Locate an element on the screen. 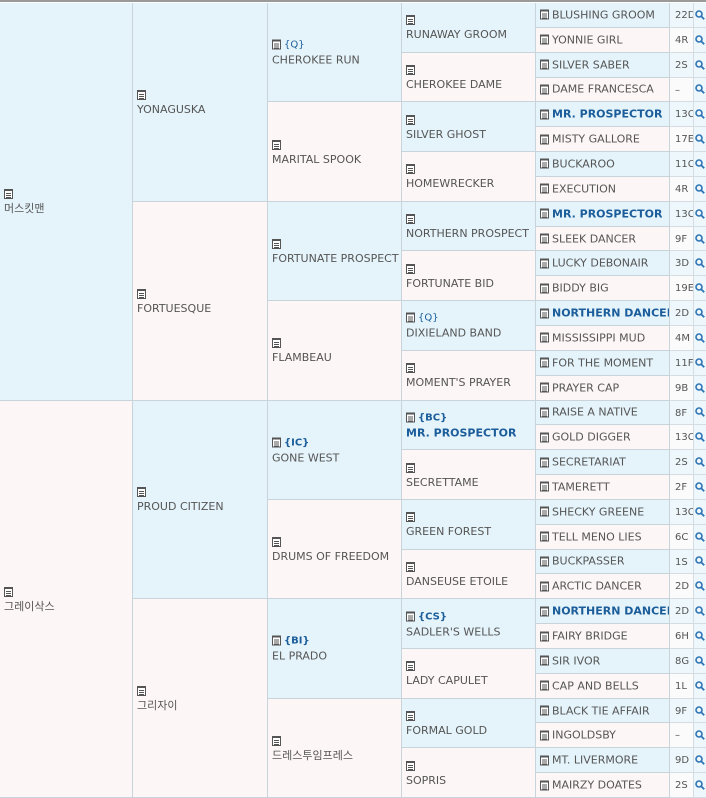 Image resolution: width=706 pixels, height=798 pixels. horse-name-link: TELL MENO LIES is located at coordinates (597, 536).